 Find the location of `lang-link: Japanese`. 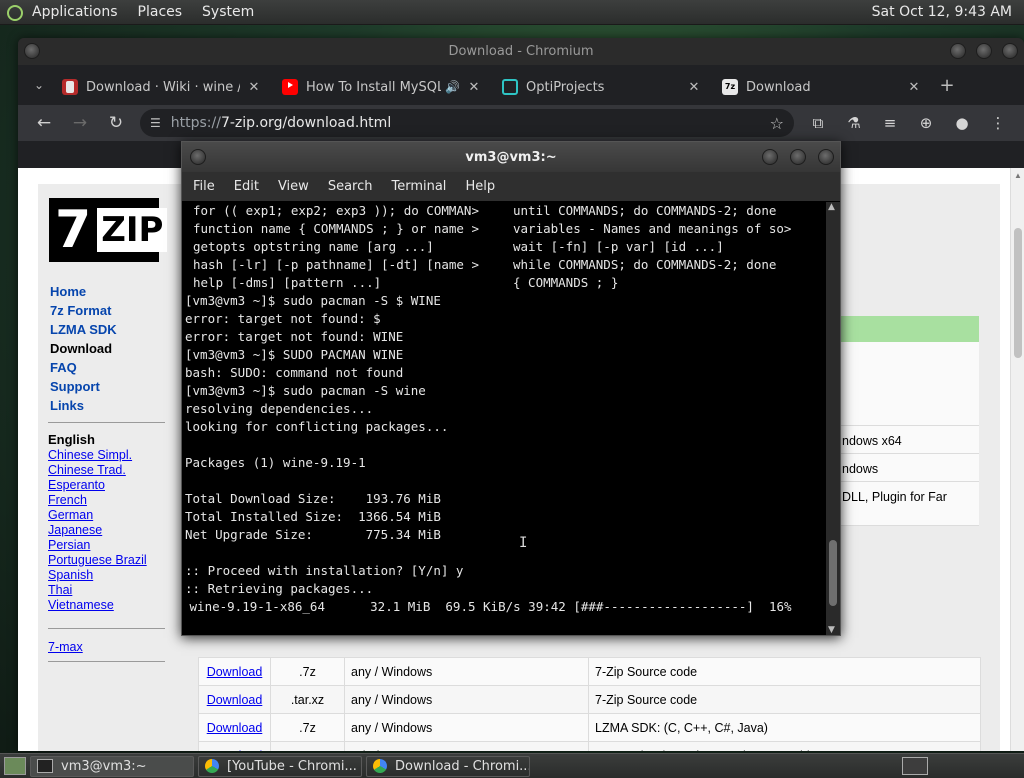

lang-link: Japanese is located at coordinates (97, 530).